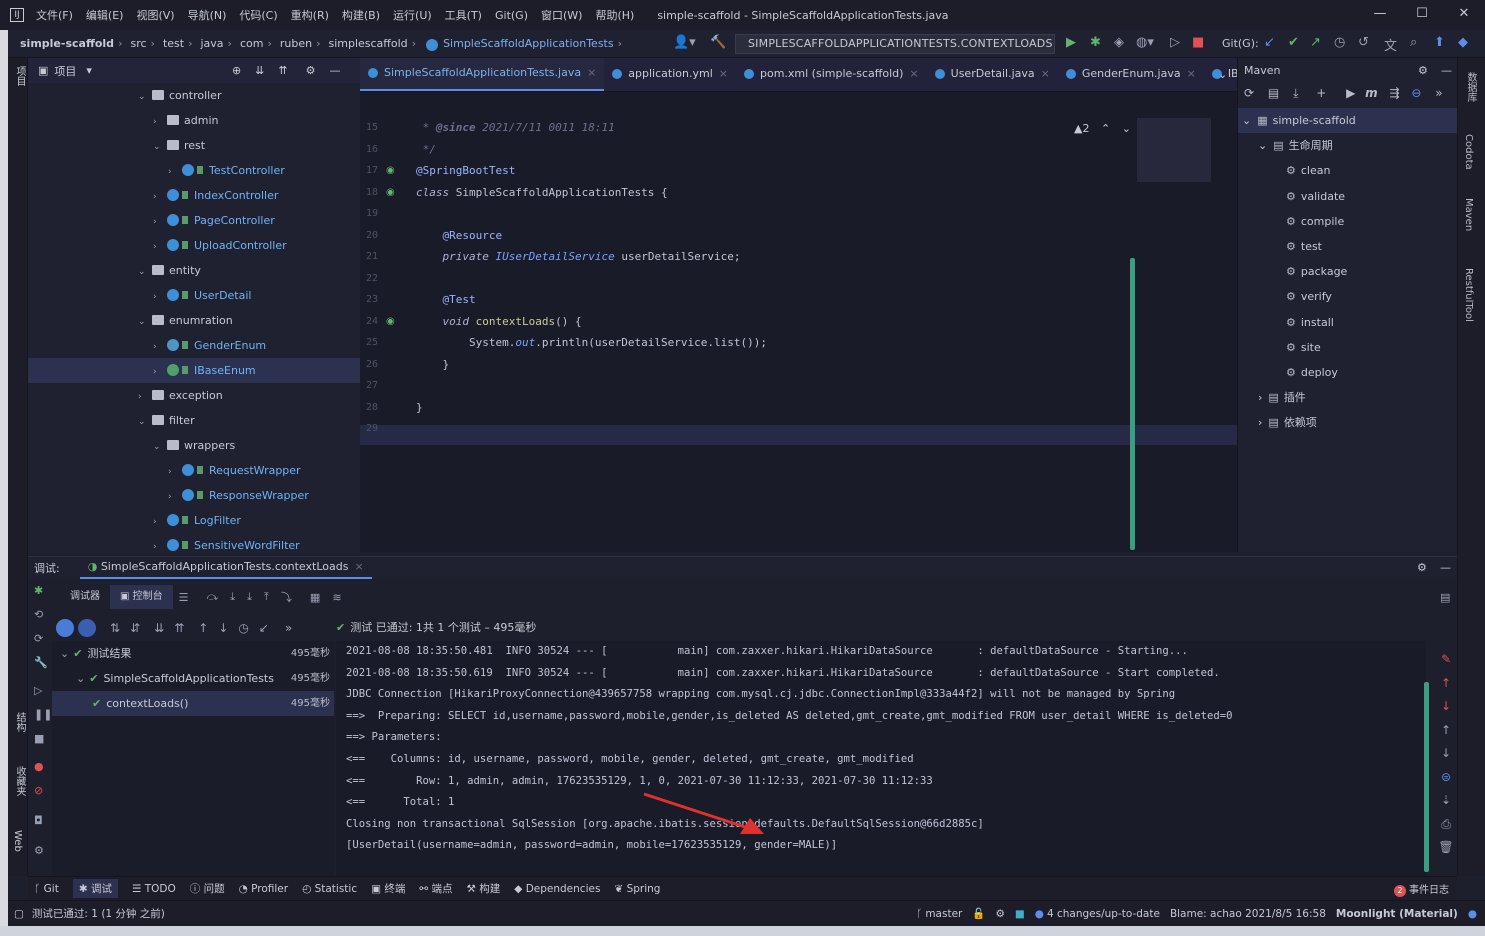 The image size is (1485, 936). I want to click on evaluate-icon: ▦, so click(315, 597).